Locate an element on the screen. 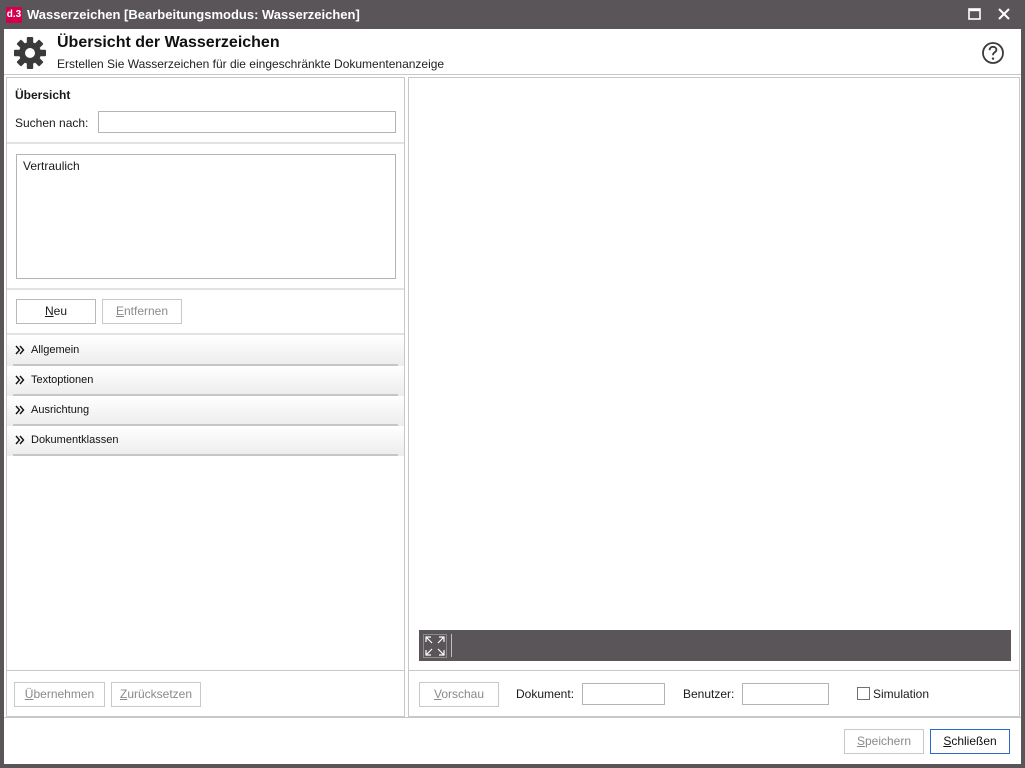  close-icon is located at coordinates (1004, 14).